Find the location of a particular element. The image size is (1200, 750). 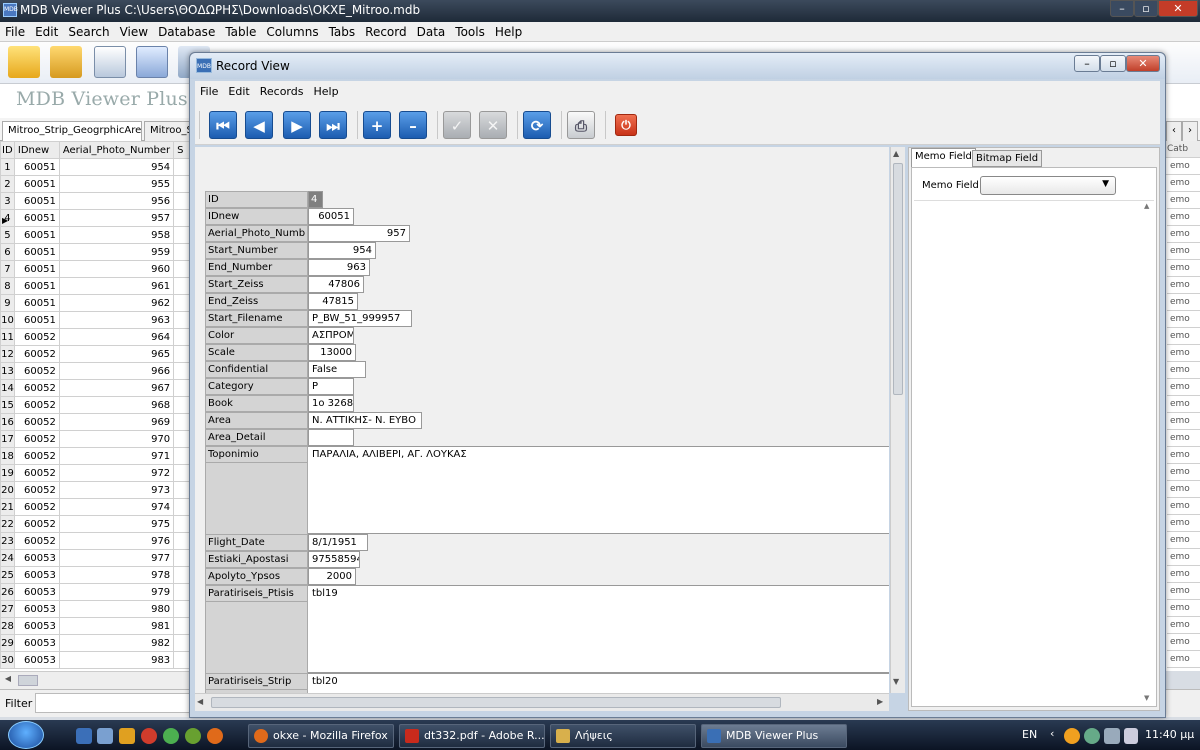

exit-icon: ⏻ is located at coordinates (626, 125).